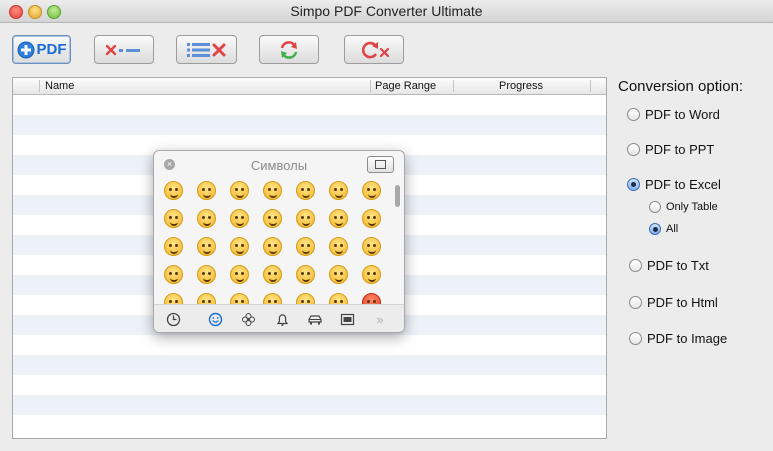 The height and width of the screenshot is (451, 773). Describe the element at coordinates (682, 302) in the screenshot. I see `option-label: PDF to Html` at that location.